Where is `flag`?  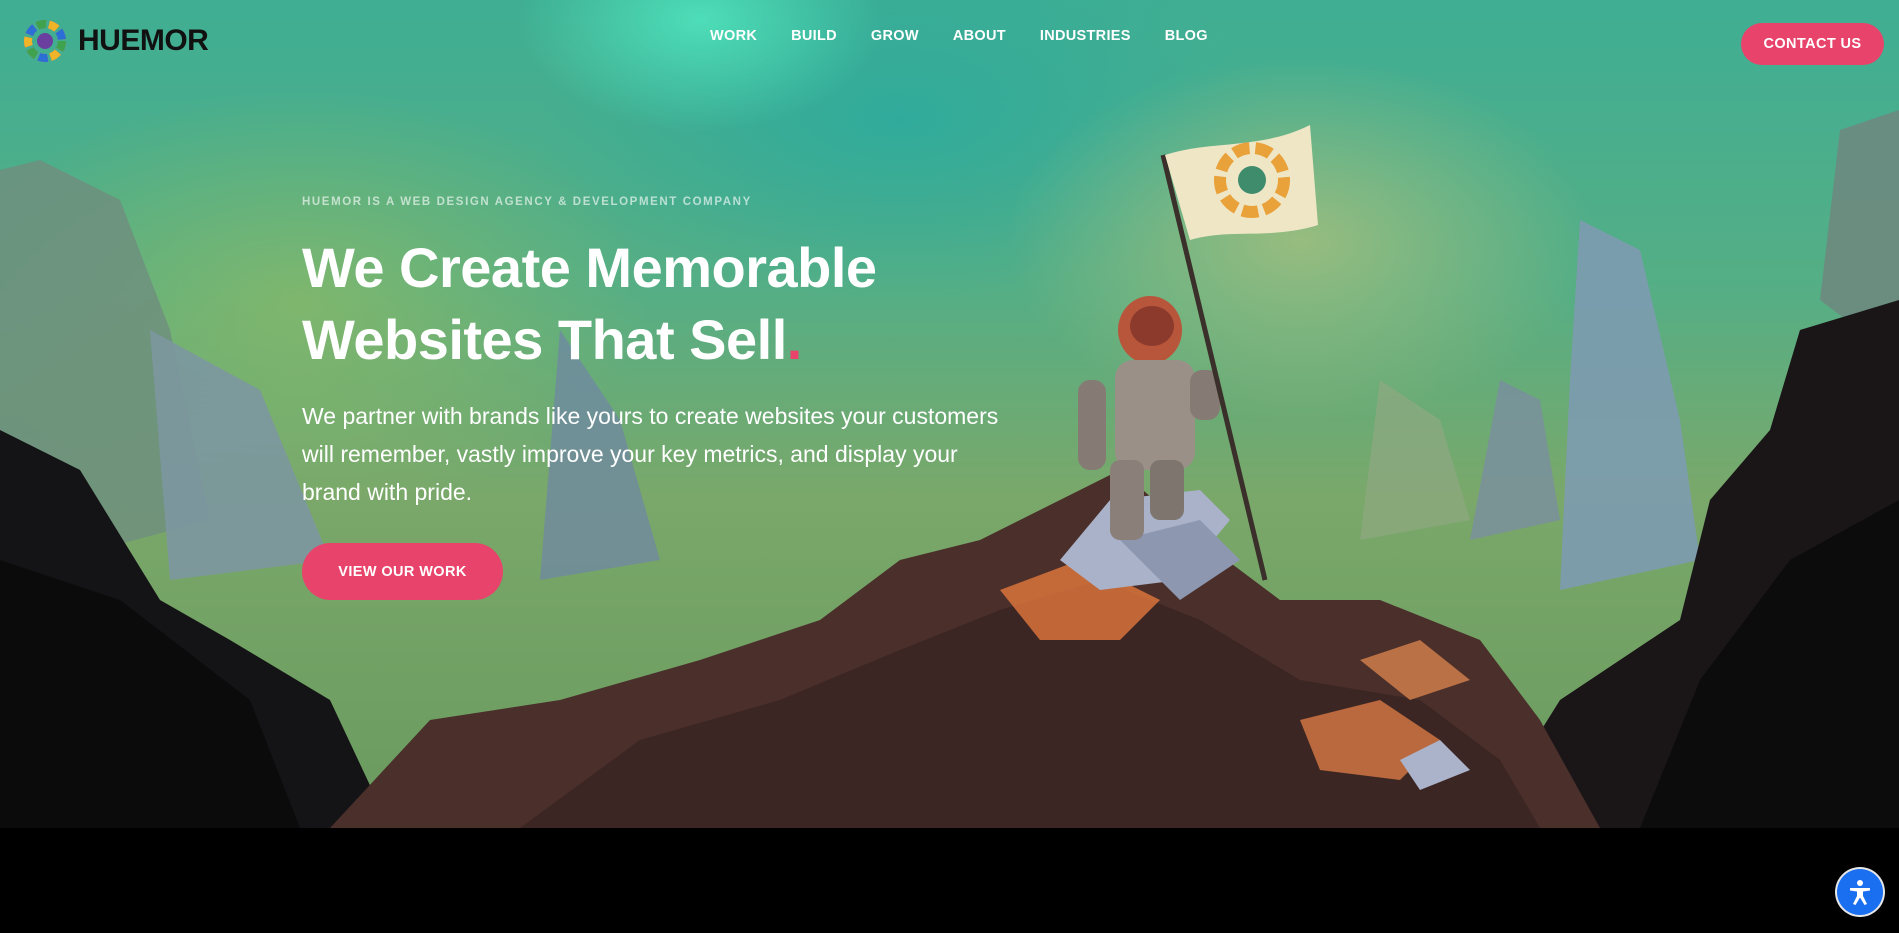 flag is located at coordinates (1241, 182).